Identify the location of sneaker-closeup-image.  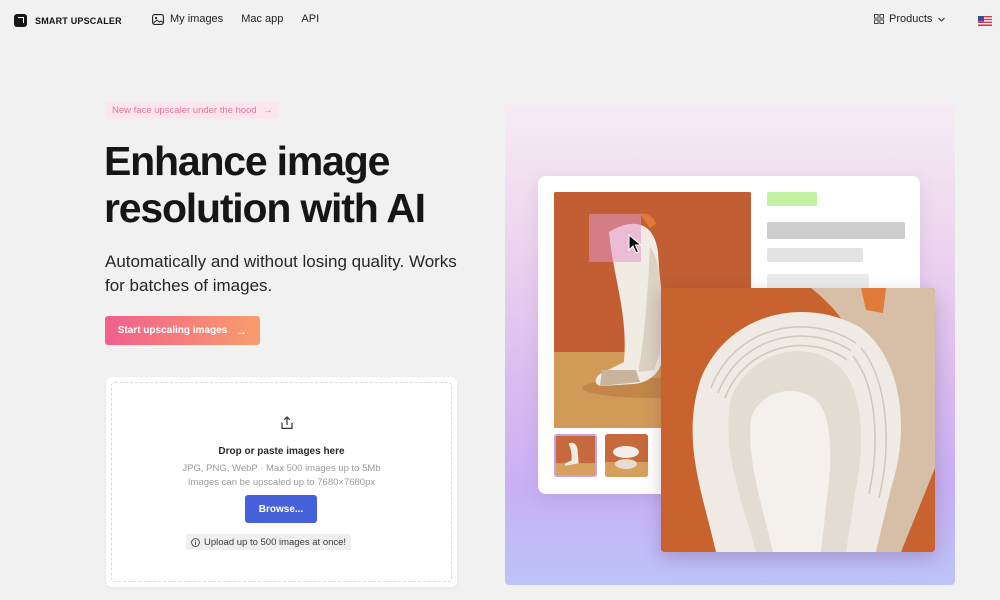
(798, 420).